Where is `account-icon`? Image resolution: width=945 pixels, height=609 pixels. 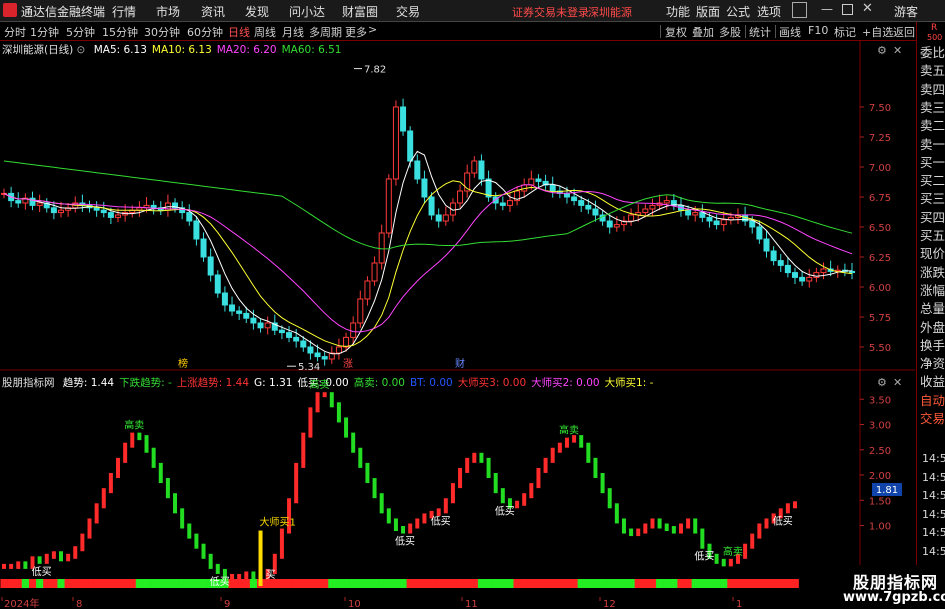
account-icon is located at coordinates (799, 10).